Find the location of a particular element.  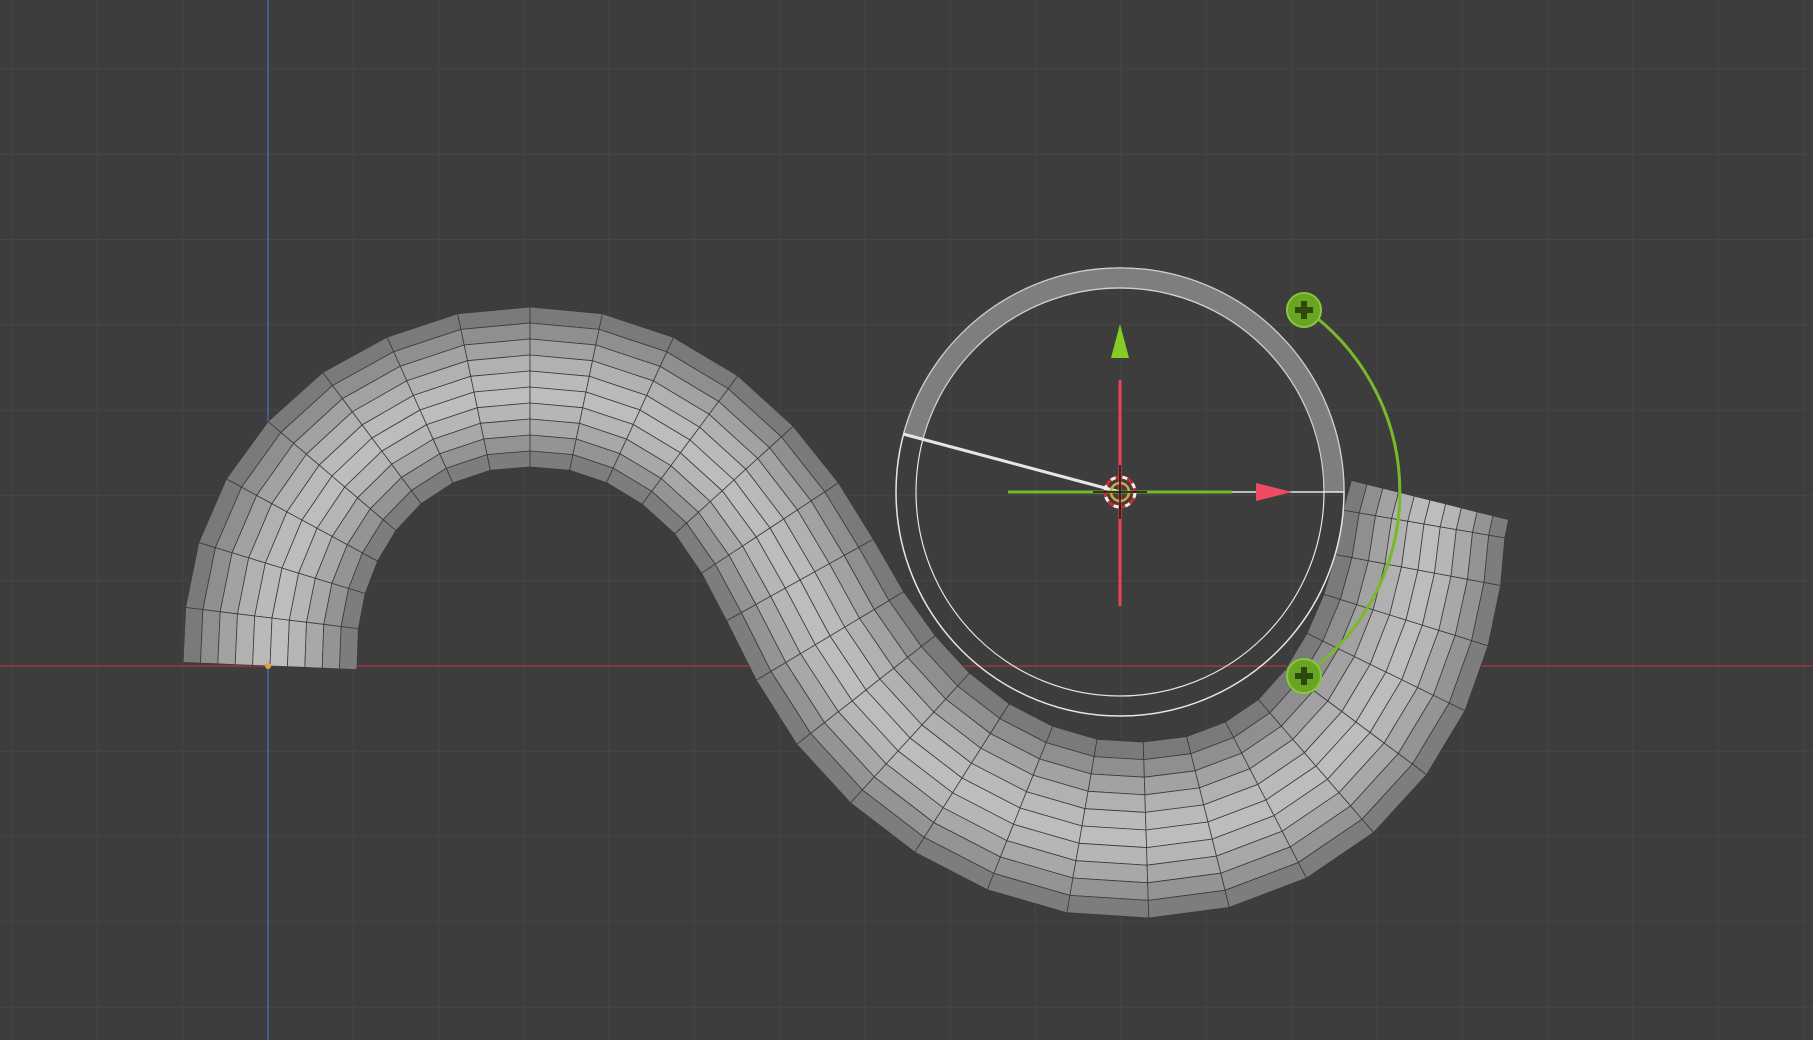

origin-point is located at coordinates (268, 666).